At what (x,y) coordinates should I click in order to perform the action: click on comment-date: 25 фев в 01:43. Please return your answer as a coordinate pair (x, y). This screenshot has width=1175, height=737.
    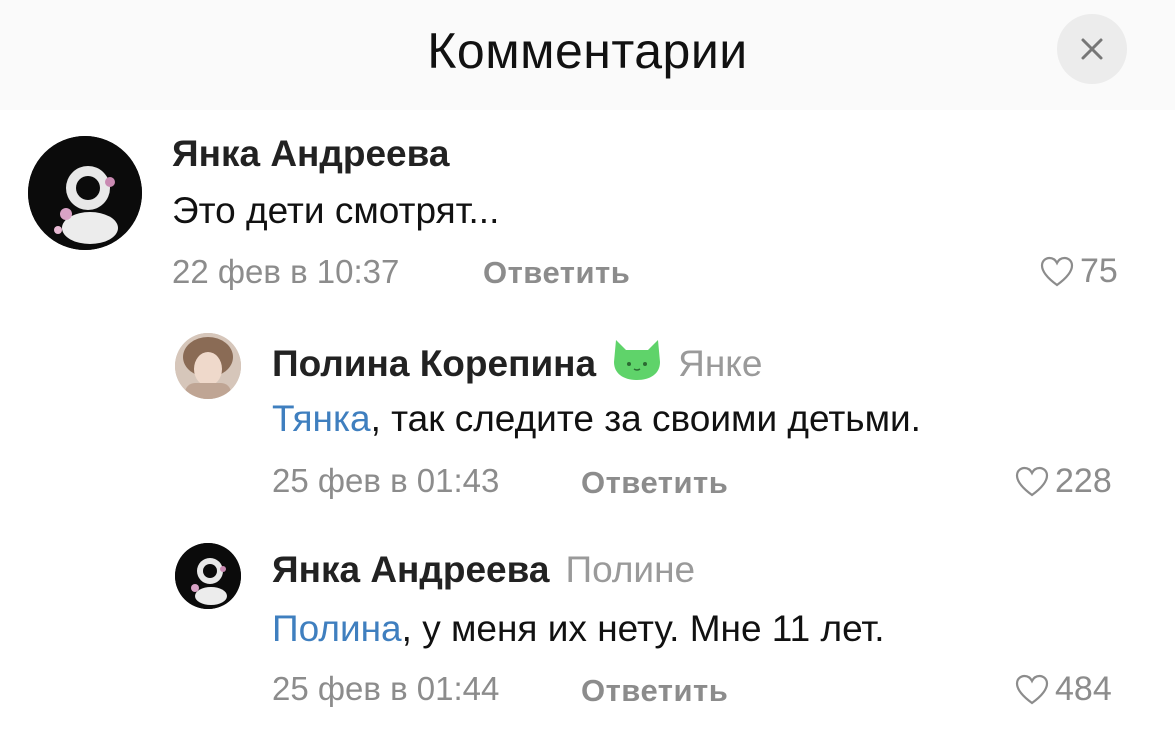
    Looking at the image, I should click on (386, 480).